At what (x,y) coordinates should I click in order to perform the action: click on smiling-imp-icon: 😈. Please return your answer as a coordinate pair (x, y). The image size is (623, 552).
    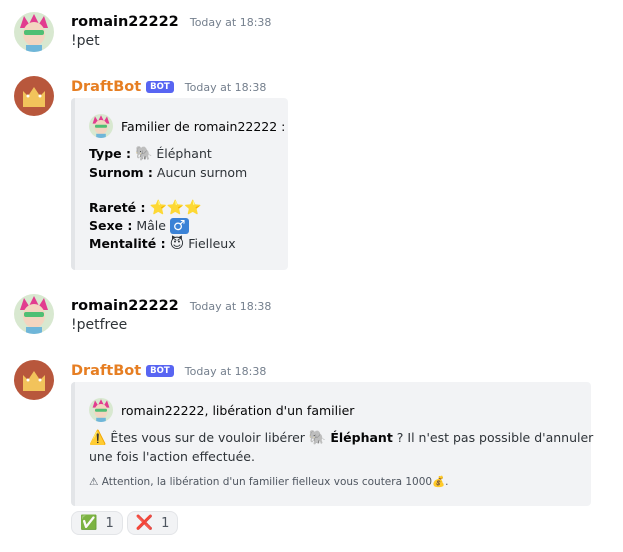
    Looking at the image, I should click on (177, 244).